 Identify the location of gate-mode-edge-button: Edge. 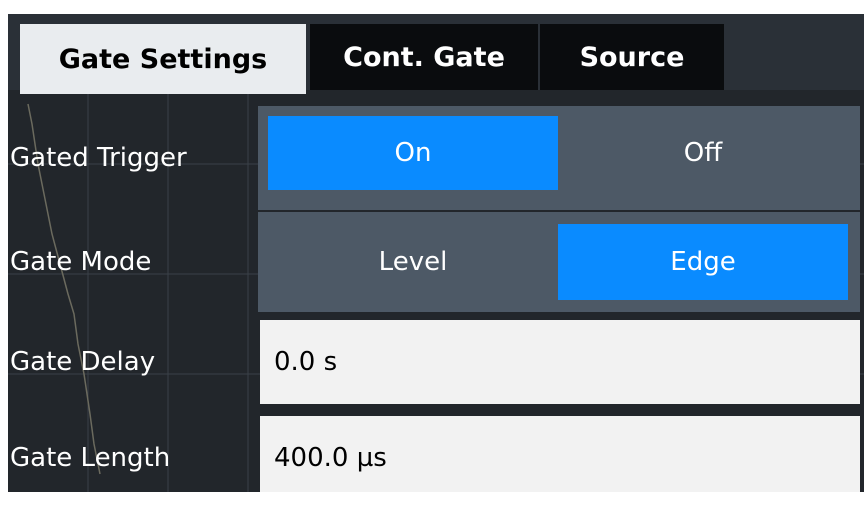
(703, 262).